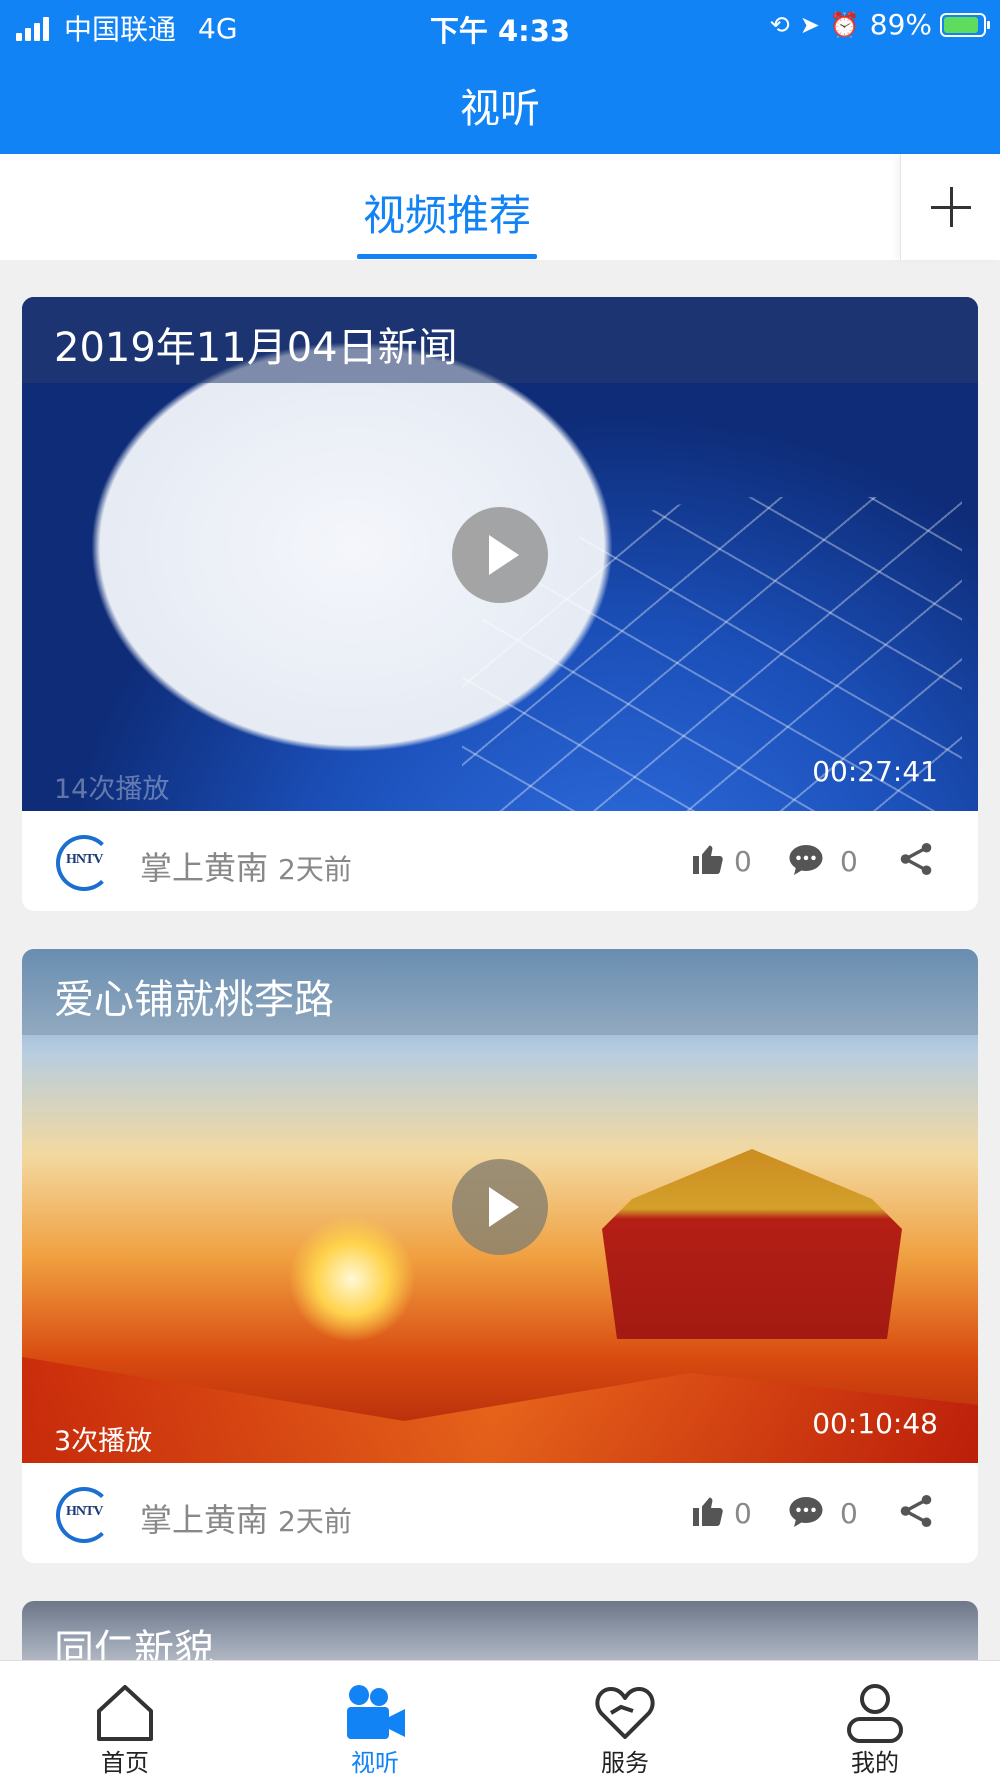 The image size is (1000, 1778). I want to click on video-duration: 00:10:48, so click(875, 1423).